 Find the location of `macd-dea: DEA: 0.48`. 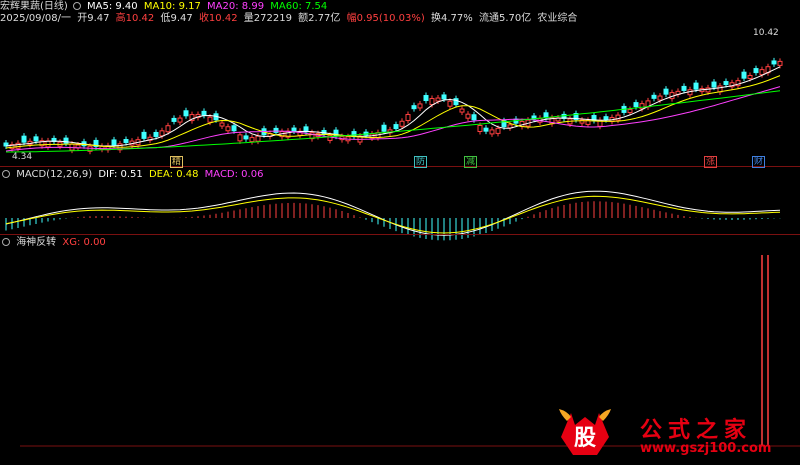

macd-dea: DEA: 0.48 is located at coordinates (173, 174).